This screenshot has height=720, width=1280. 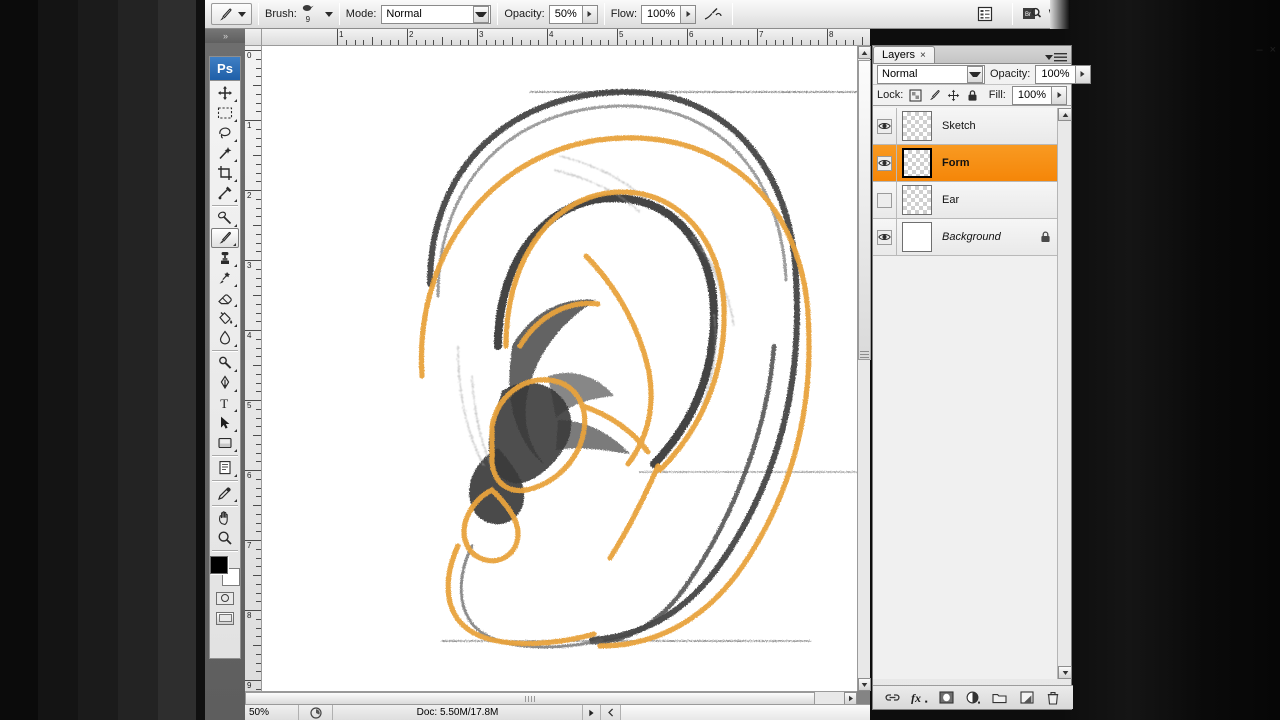 I want to click on brush-preset-chevron-icon, so click(x=328, y=14).